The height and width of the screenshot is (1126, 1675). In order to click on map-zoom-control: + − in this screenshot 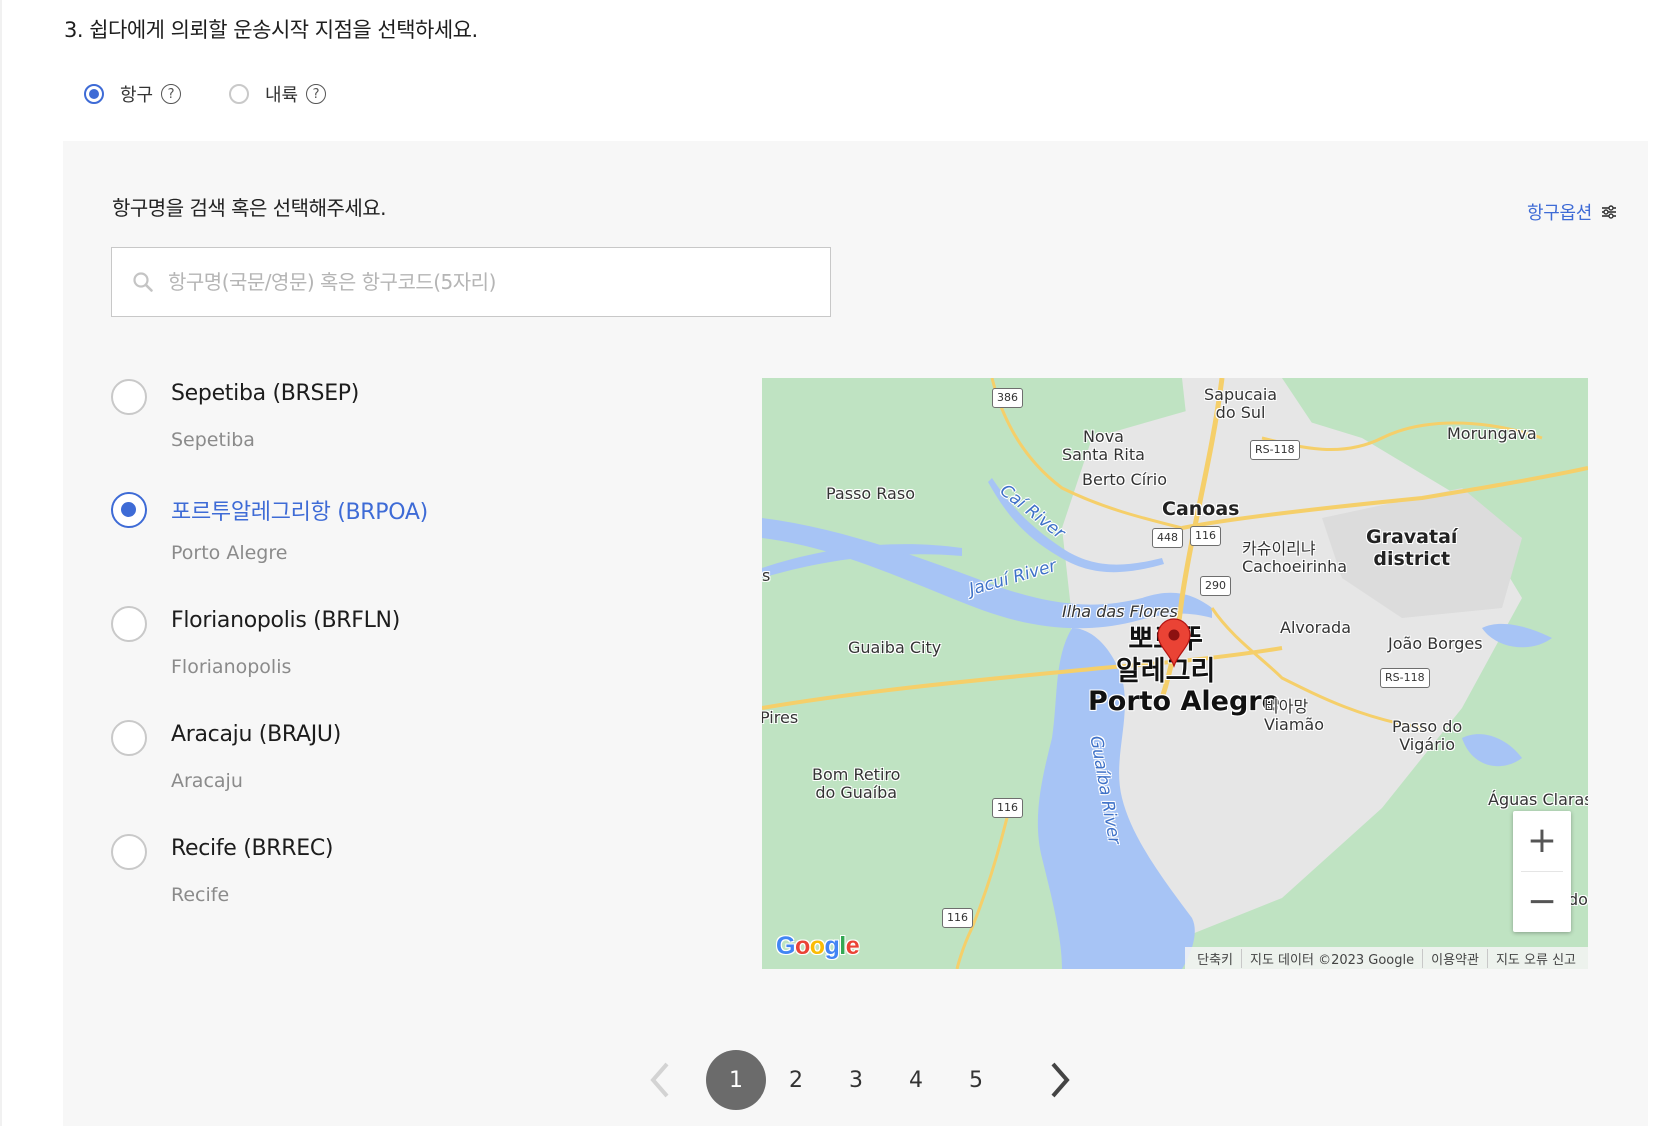, I will do `click(1542, 871)`.